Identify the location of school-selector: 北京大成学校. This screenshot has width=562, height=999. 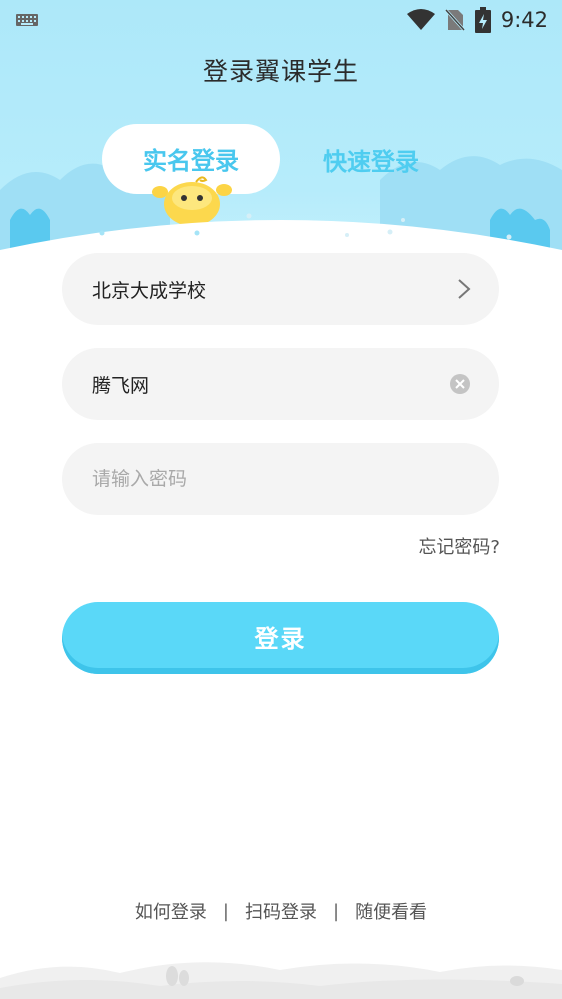
(280, 289).